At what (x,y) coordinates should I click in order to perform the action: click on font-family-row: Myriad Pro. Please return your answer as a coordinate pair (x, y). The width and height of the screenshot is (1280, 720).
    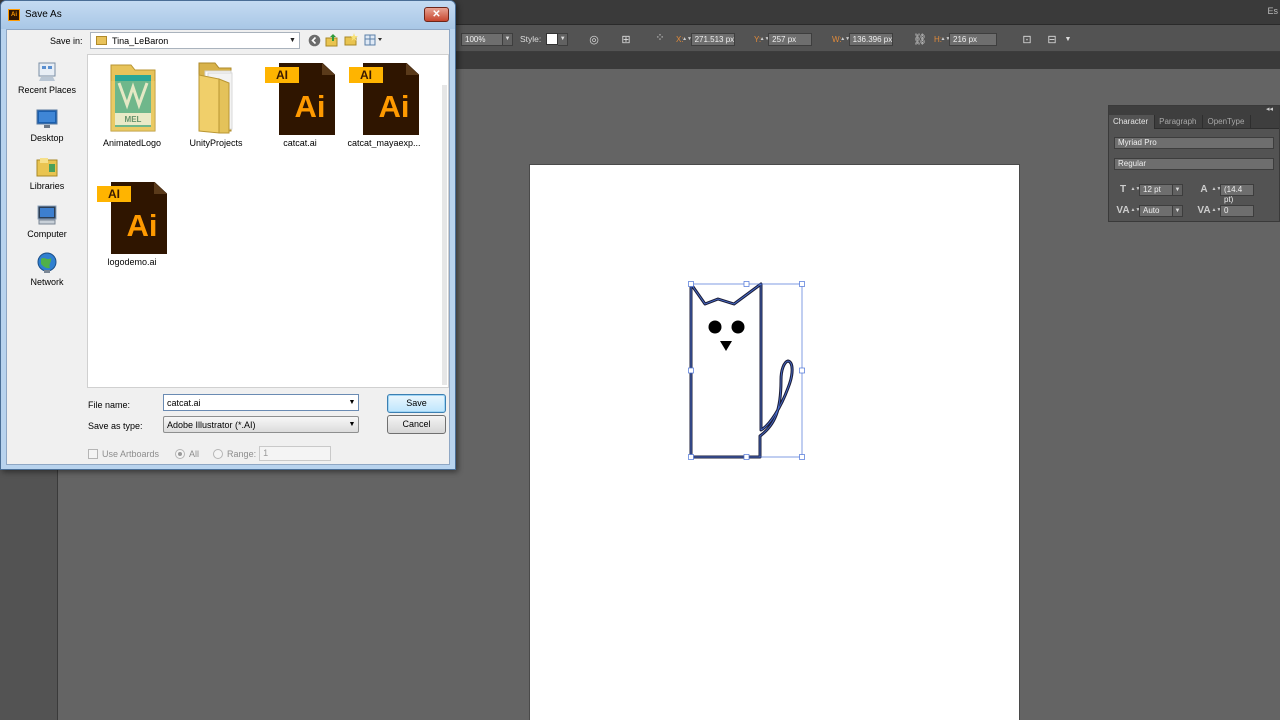
    Looking at the image, I should click on (1194, 142).